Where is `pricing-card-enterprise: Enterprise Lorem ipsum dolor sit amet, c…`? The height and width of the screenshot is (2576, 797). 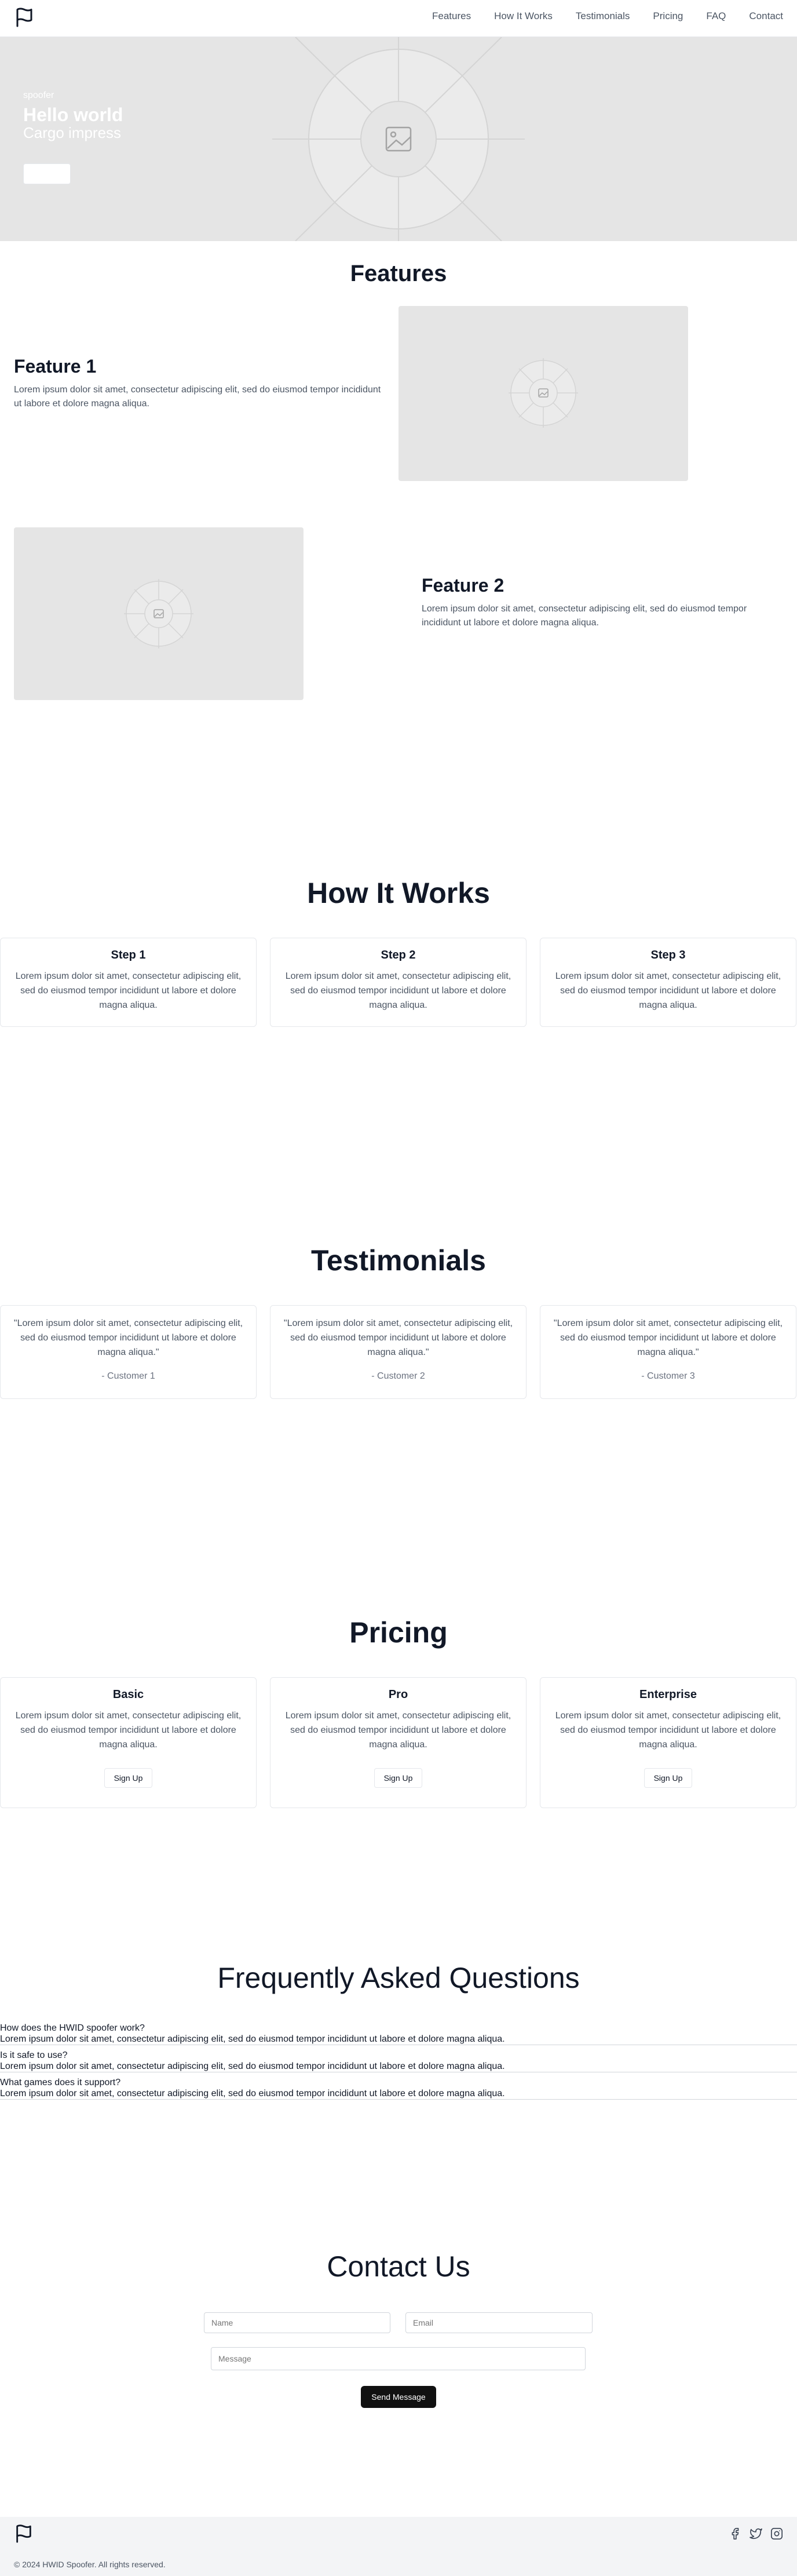
pricing-card-enterprise: Enterprise Lorem ipsum dolor sit amet, c… is located at coordinates (668, 1743).